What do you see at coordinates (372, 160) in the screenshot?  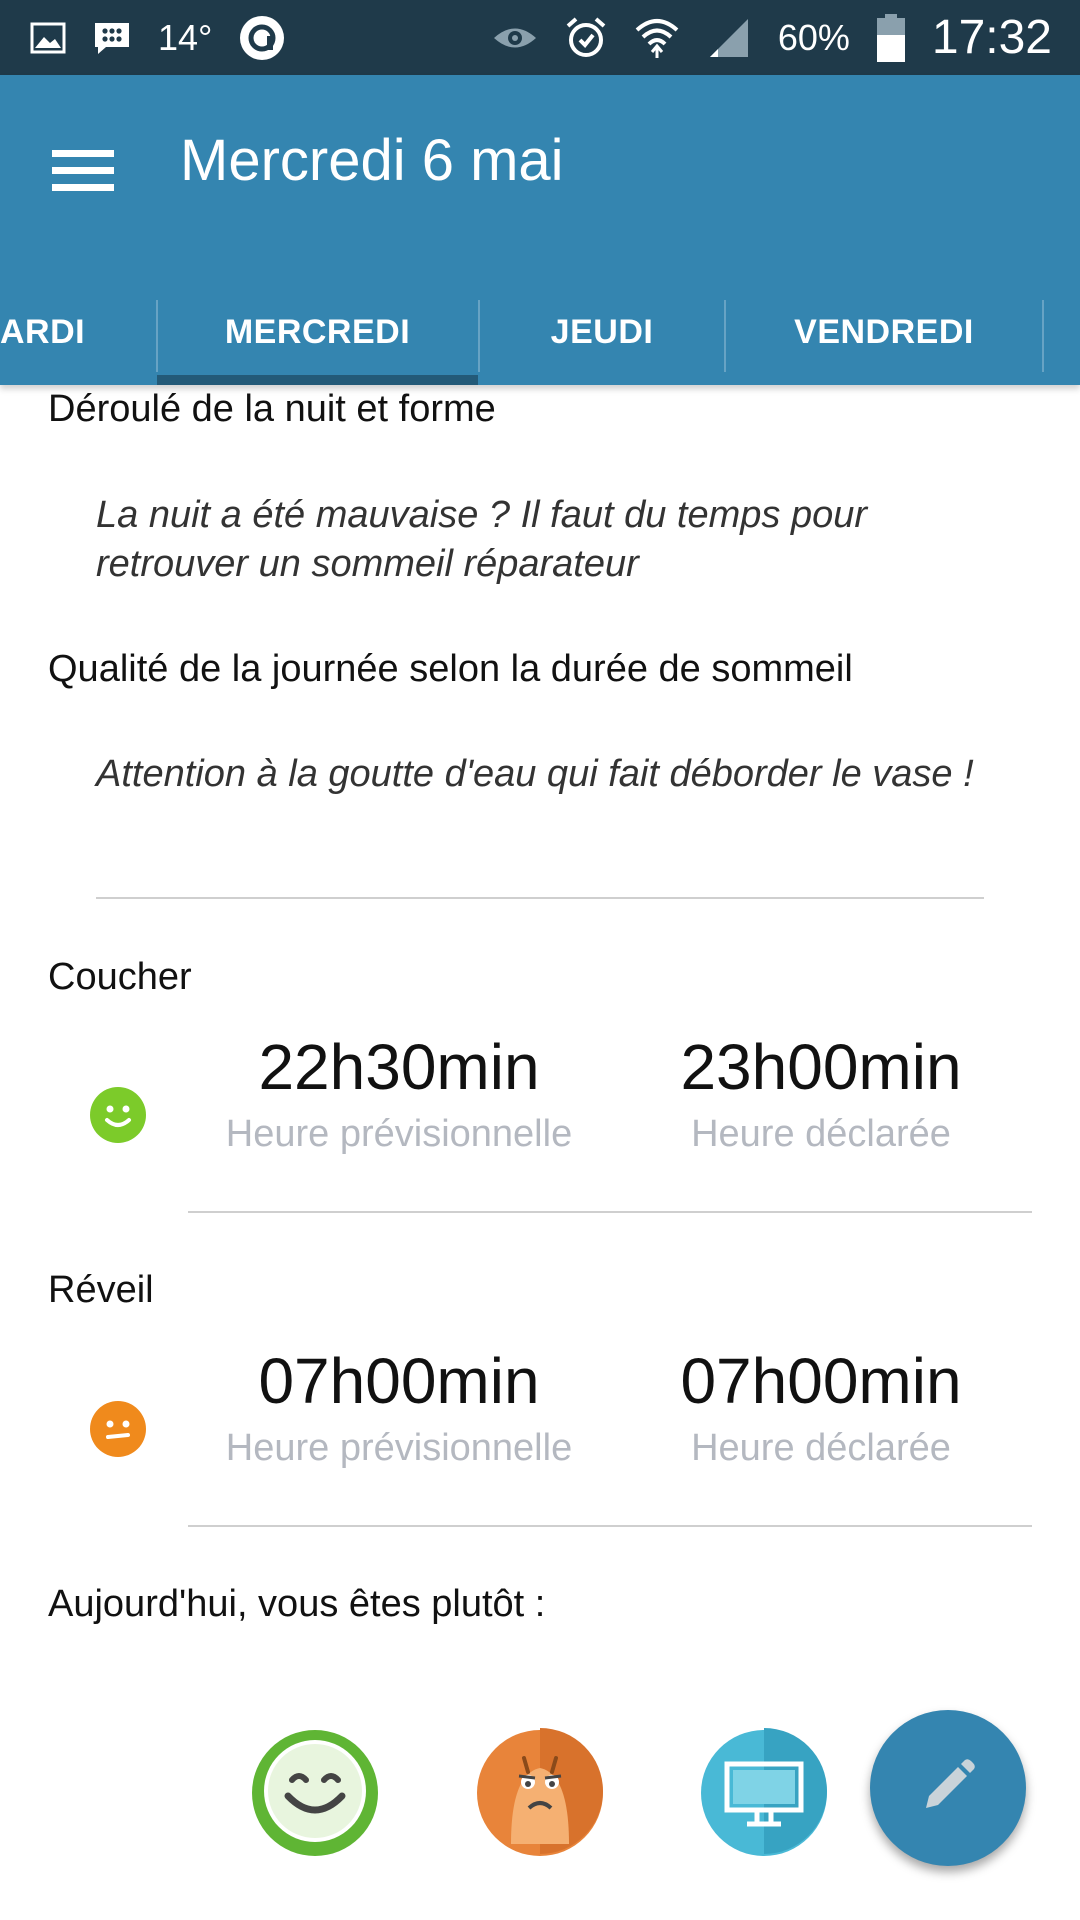 I see `page-title: Mercredi 6 mai` at bounding box center [372, 160].